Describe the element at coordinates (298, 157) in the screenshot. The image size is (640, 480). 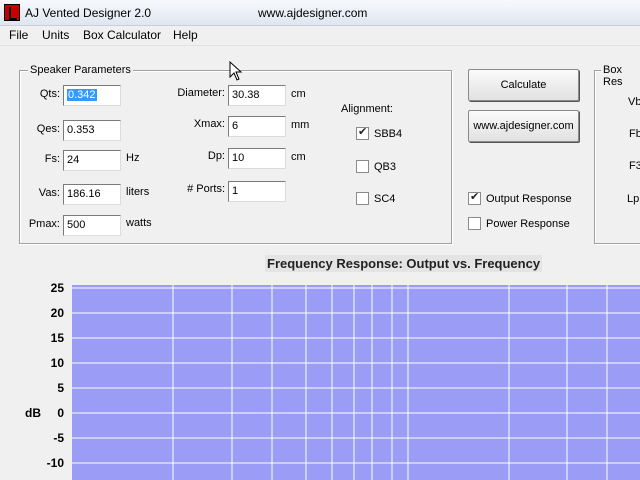
I see `dp-unit: cm` at that location.